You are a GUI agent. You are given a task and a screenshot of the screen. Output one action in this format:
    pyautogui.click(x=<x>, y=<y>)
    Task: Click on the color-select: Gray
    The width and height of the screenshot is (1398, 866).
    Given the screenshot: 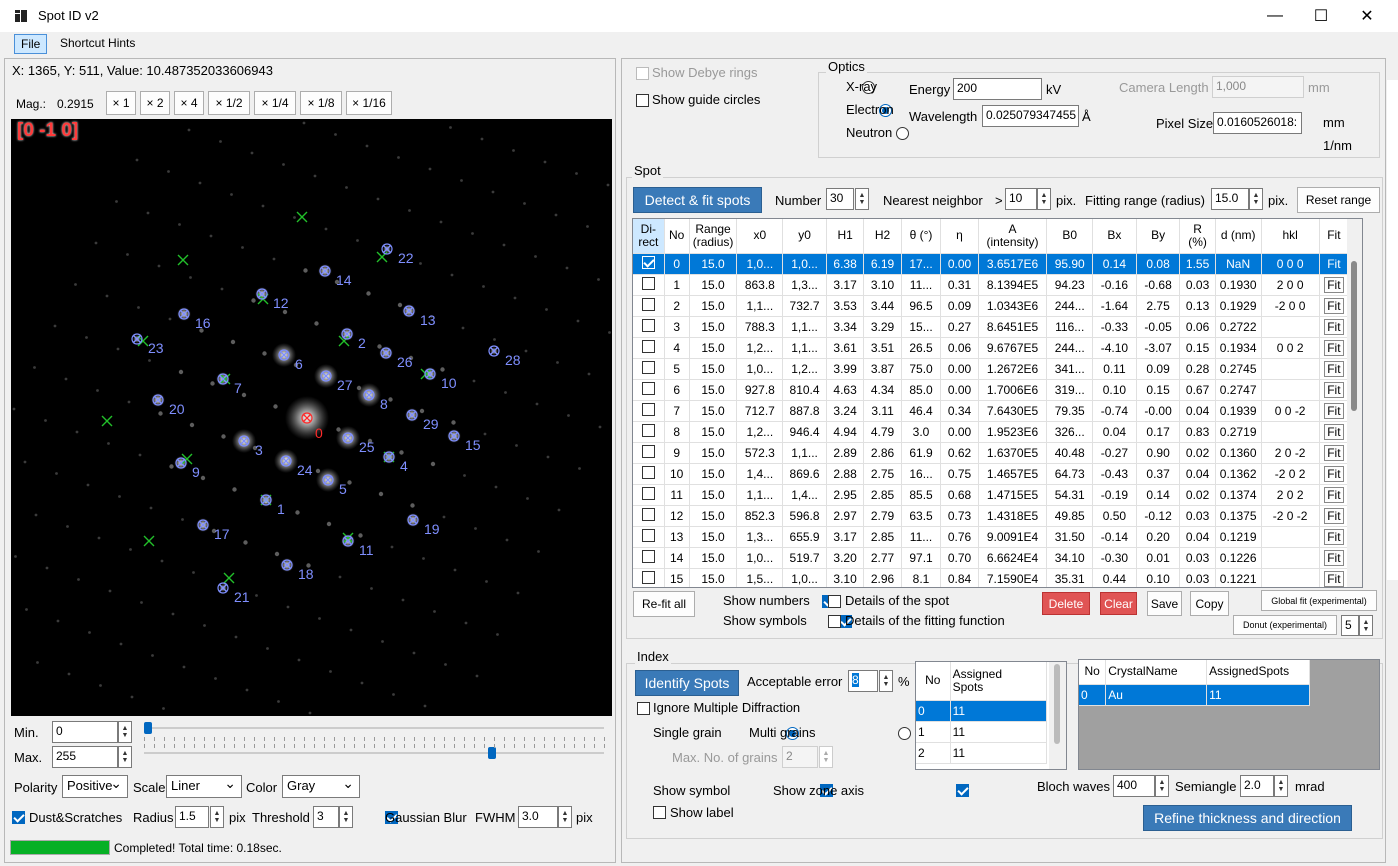 What is the action you would take?
    pyautogui.click(x=321, y=786)
    